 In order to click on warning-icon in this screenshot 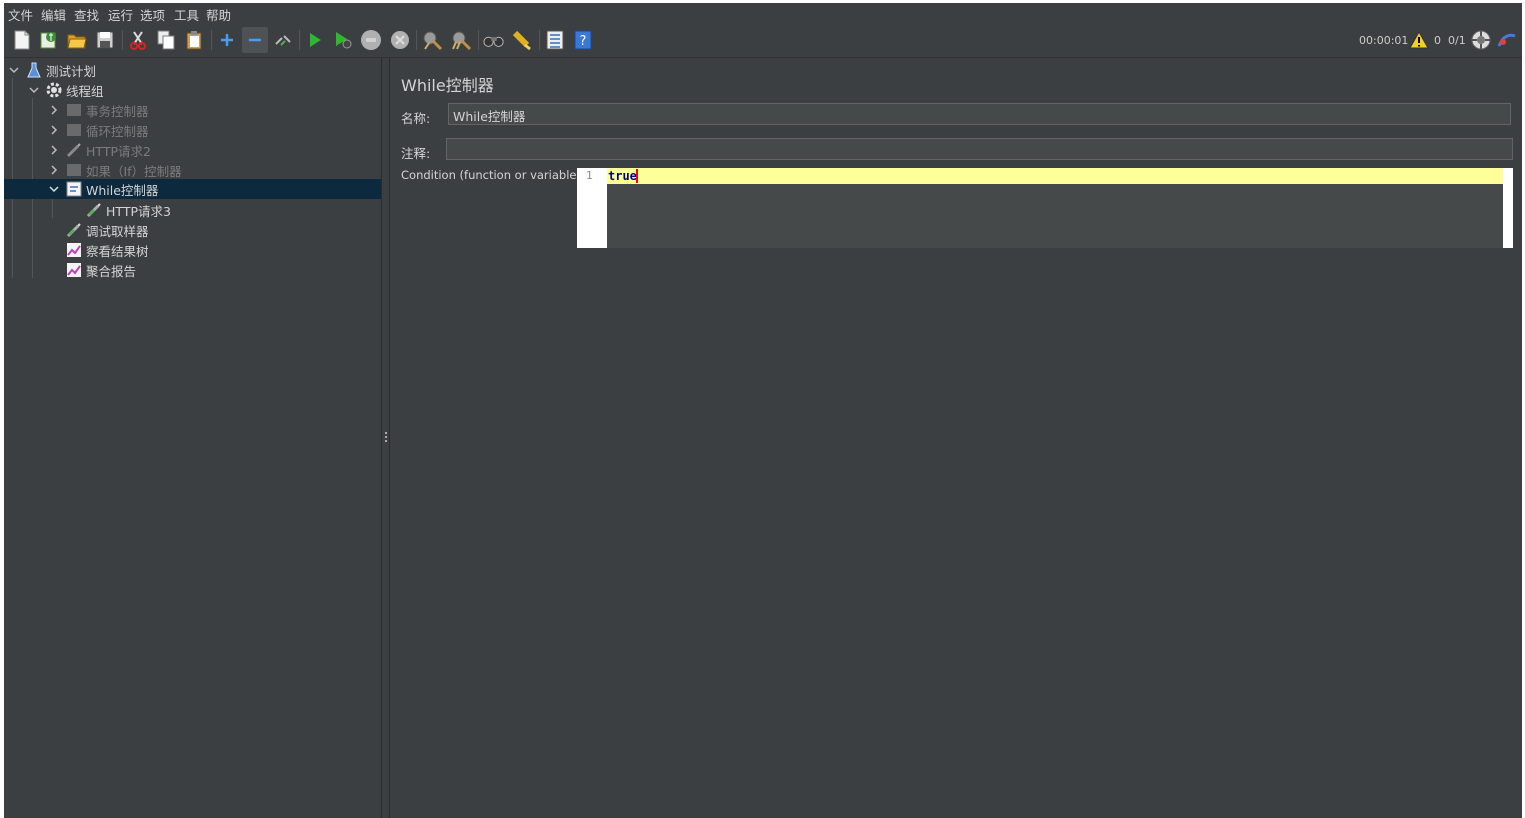, I will do `click(1419, 40)`.